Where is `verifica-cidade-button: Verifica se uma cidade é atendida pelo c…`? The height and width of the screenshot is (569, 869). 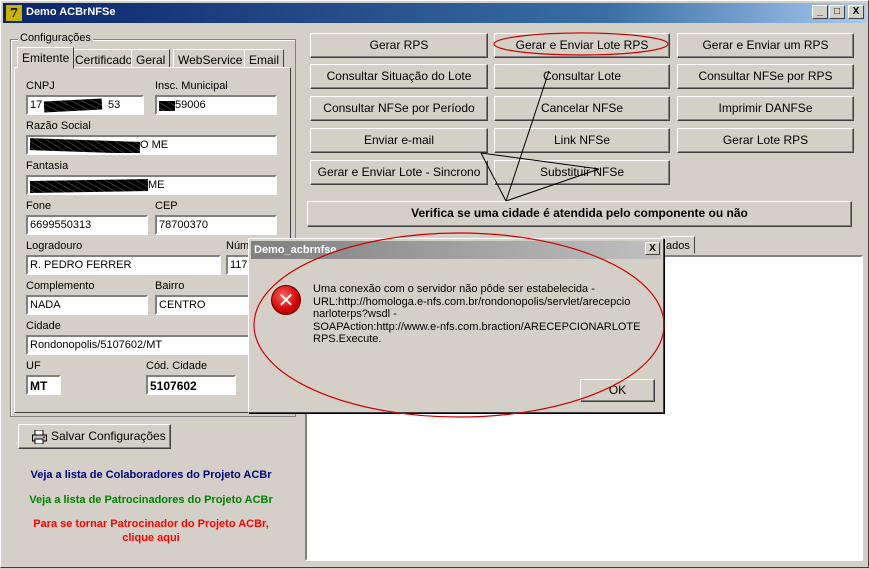 verifica-cidade-button: Verifica se uma cidade é atendida pelo c… is located at coordinates (579, 214).